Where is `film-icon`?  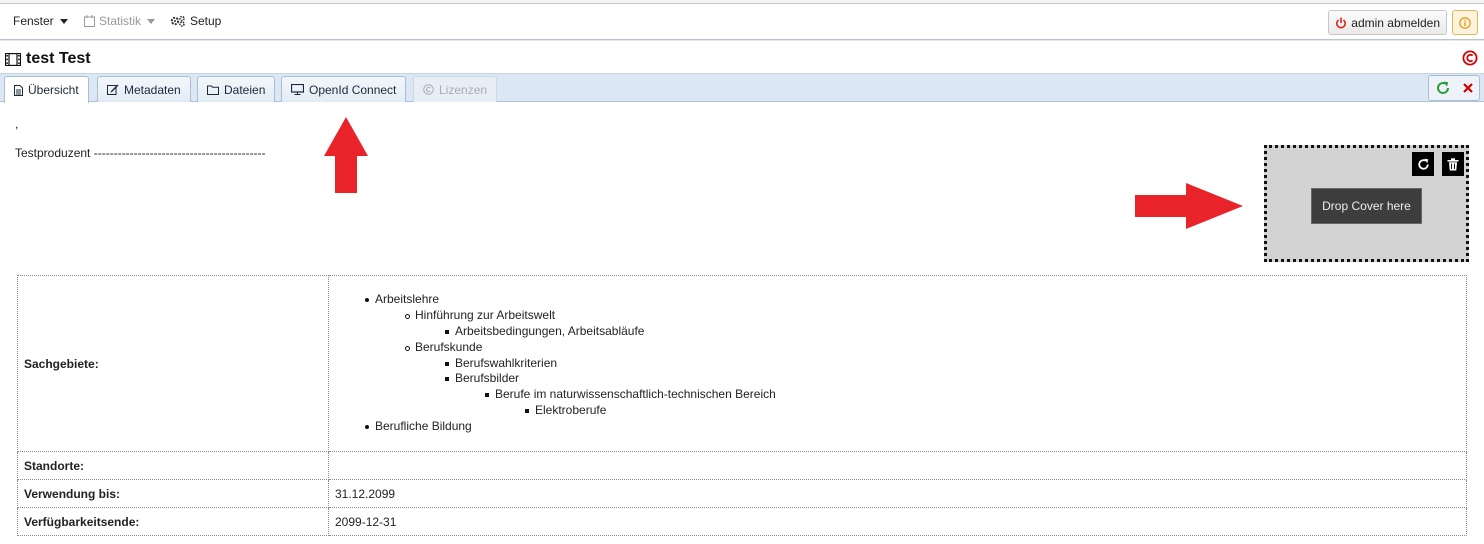 film-icon is located at coordinates (13, 59).